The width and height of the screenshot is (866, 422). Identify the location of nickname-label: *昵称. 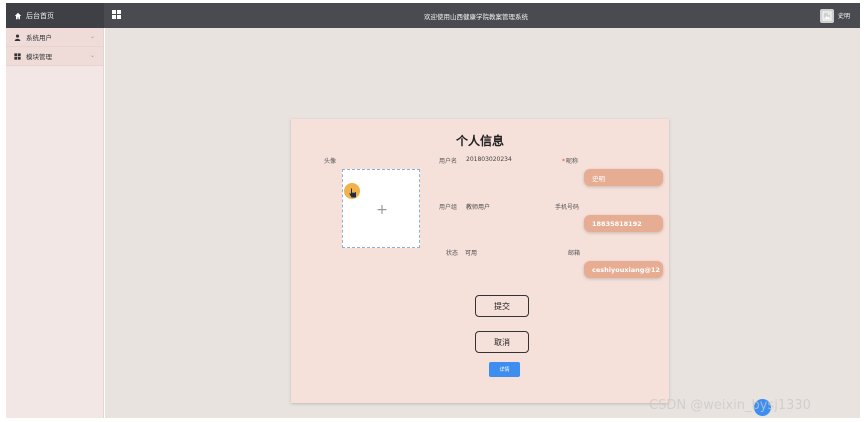
(570, 160).